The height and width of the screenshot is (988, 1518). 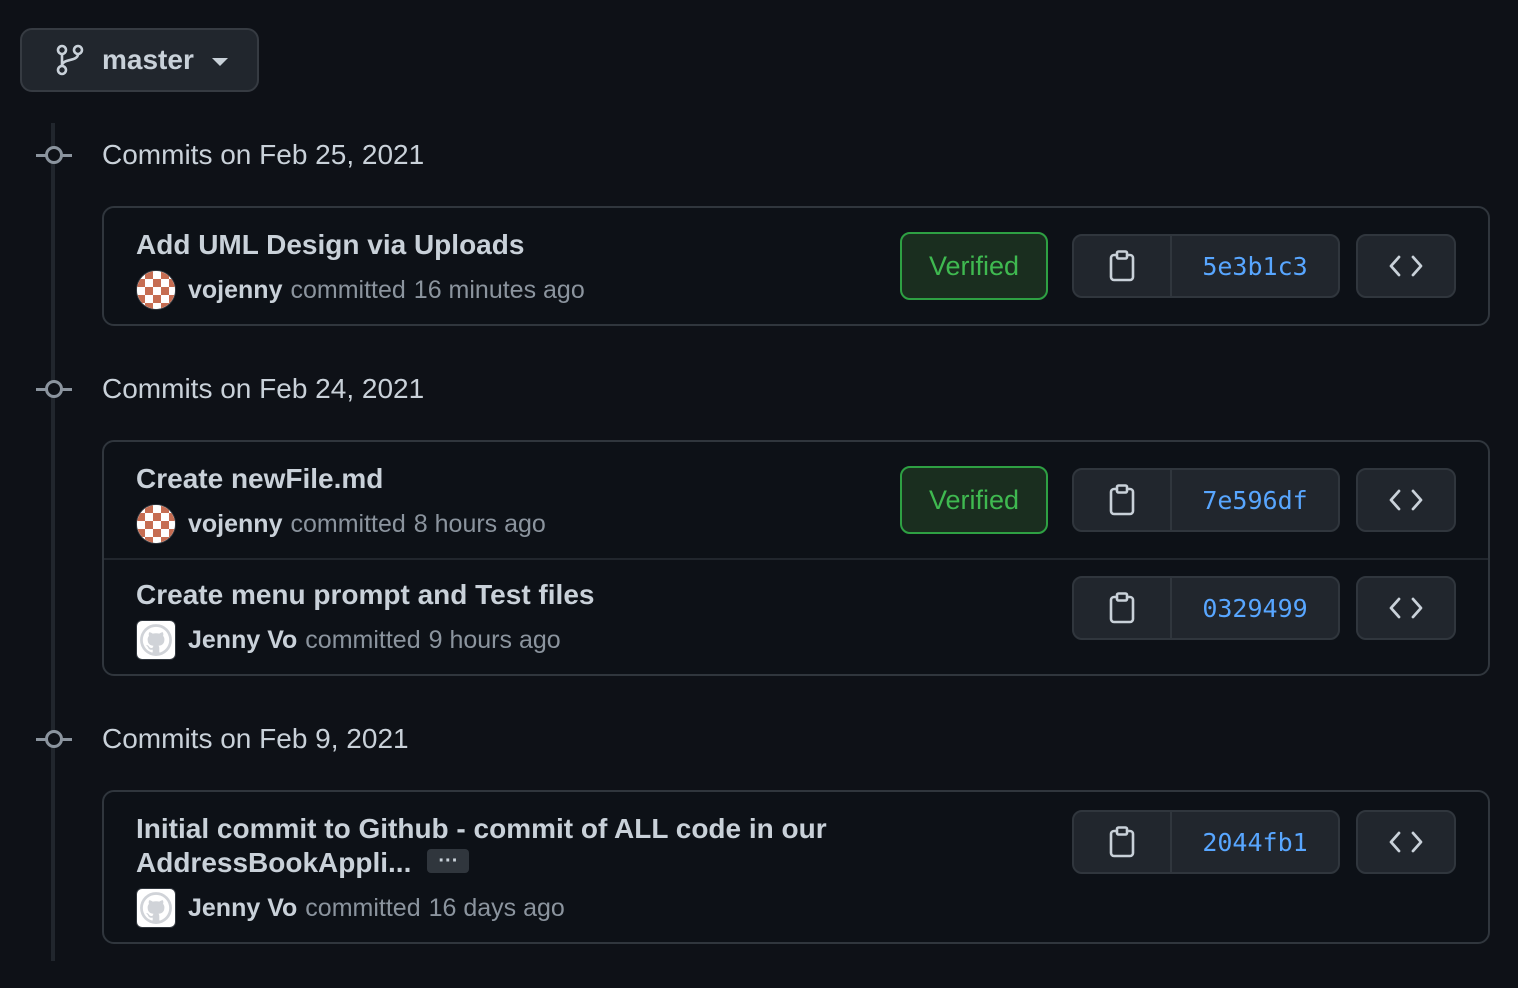 I want to click on group-date: Commits on Feb 9, 2021, so click(x=255, y=738).